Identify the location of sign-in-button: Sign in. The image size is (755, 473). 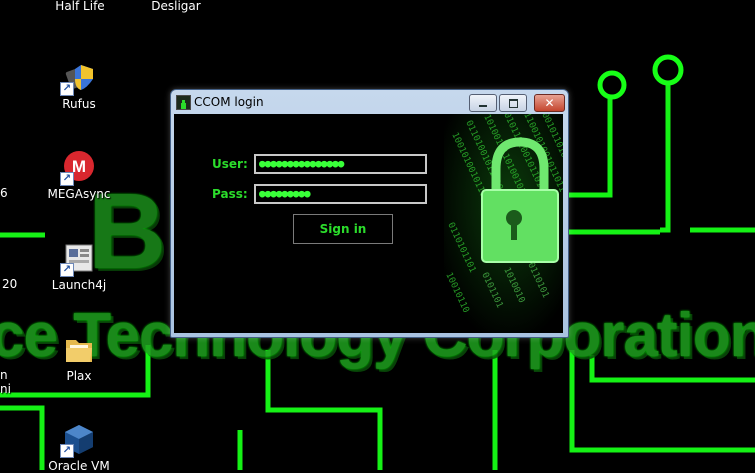
(343, 229).